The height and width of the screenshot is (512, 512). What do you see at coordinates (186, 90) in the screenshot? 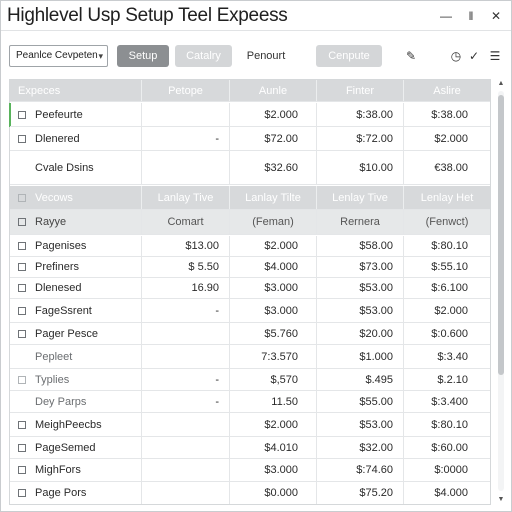
I see `column-header: Petope` at bounding box center [186, 90].